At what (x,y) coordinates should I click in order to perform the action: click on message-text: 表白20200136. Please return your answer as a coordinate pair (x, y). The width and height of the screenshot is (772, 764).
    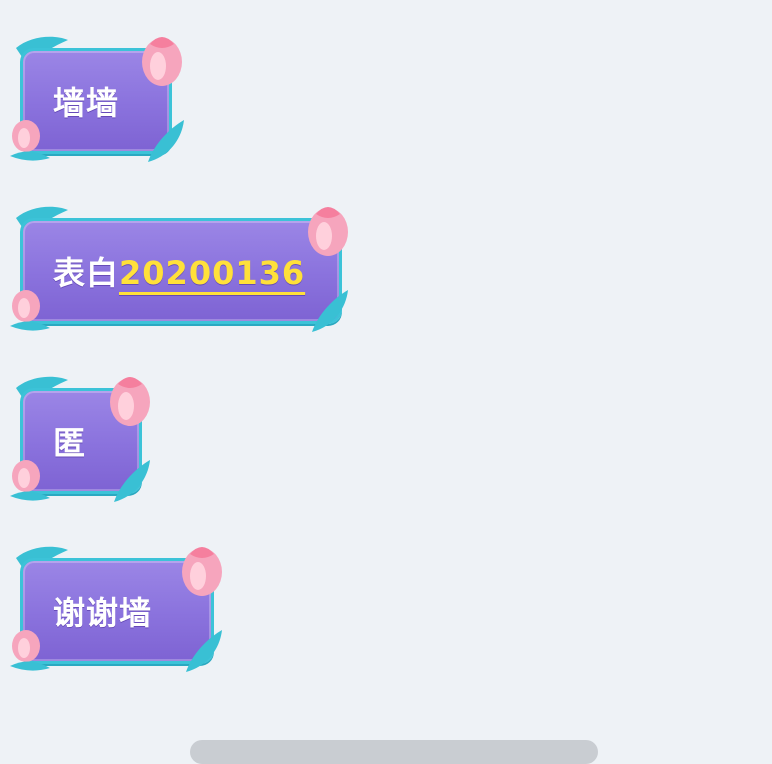
    Looking at the image, I should click on (179, 271).